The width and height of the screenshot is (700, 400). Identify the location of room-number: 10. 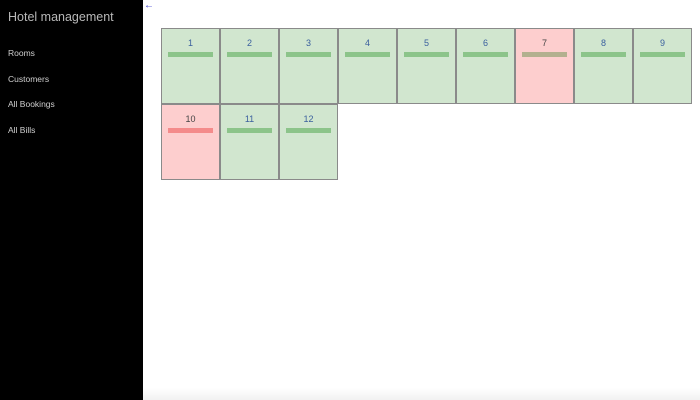
(190, 119).